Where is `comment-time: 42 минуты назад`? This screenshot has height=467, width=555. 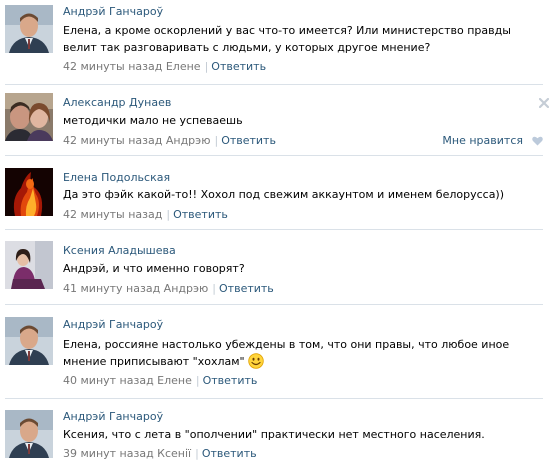 comment-time: 42 минуты назад is located at coordinates (112, 214).